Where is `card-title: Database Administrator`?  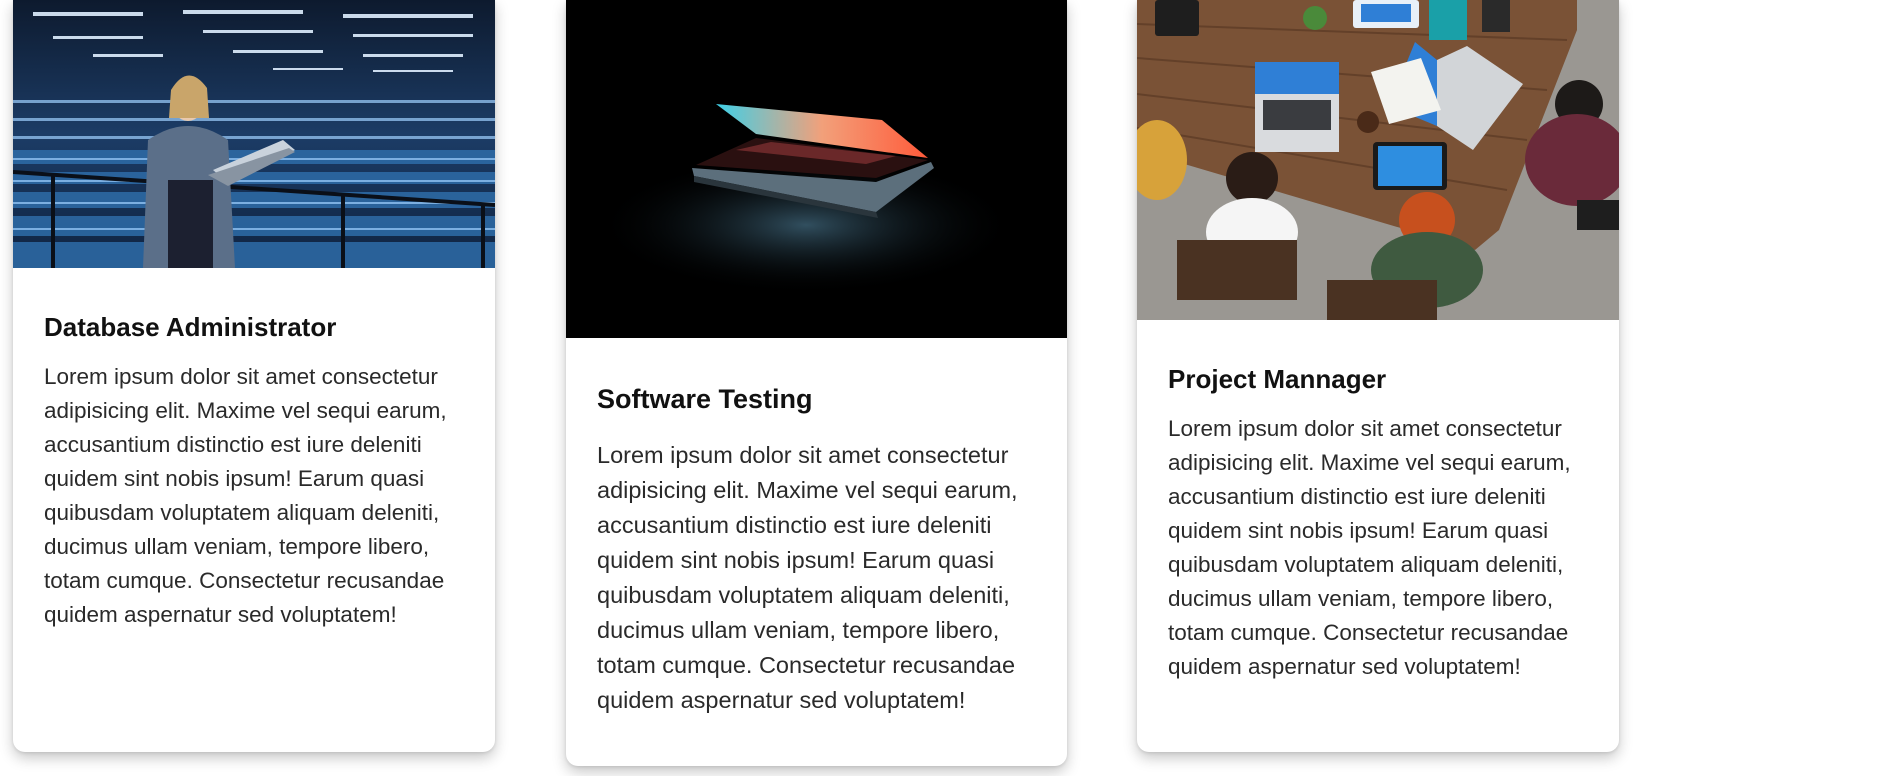 card-title: Database Administrator is located at coordinates (190, 327).